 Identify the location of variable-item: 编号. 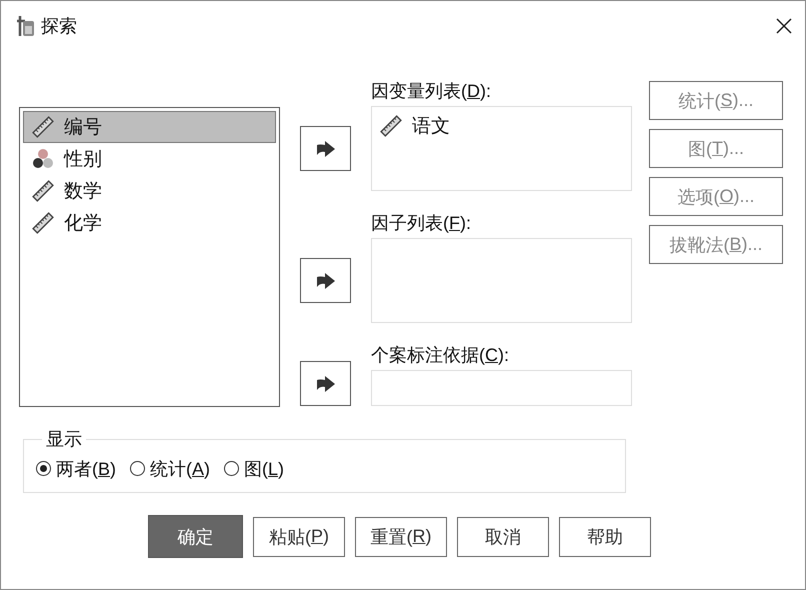
(149, 127).